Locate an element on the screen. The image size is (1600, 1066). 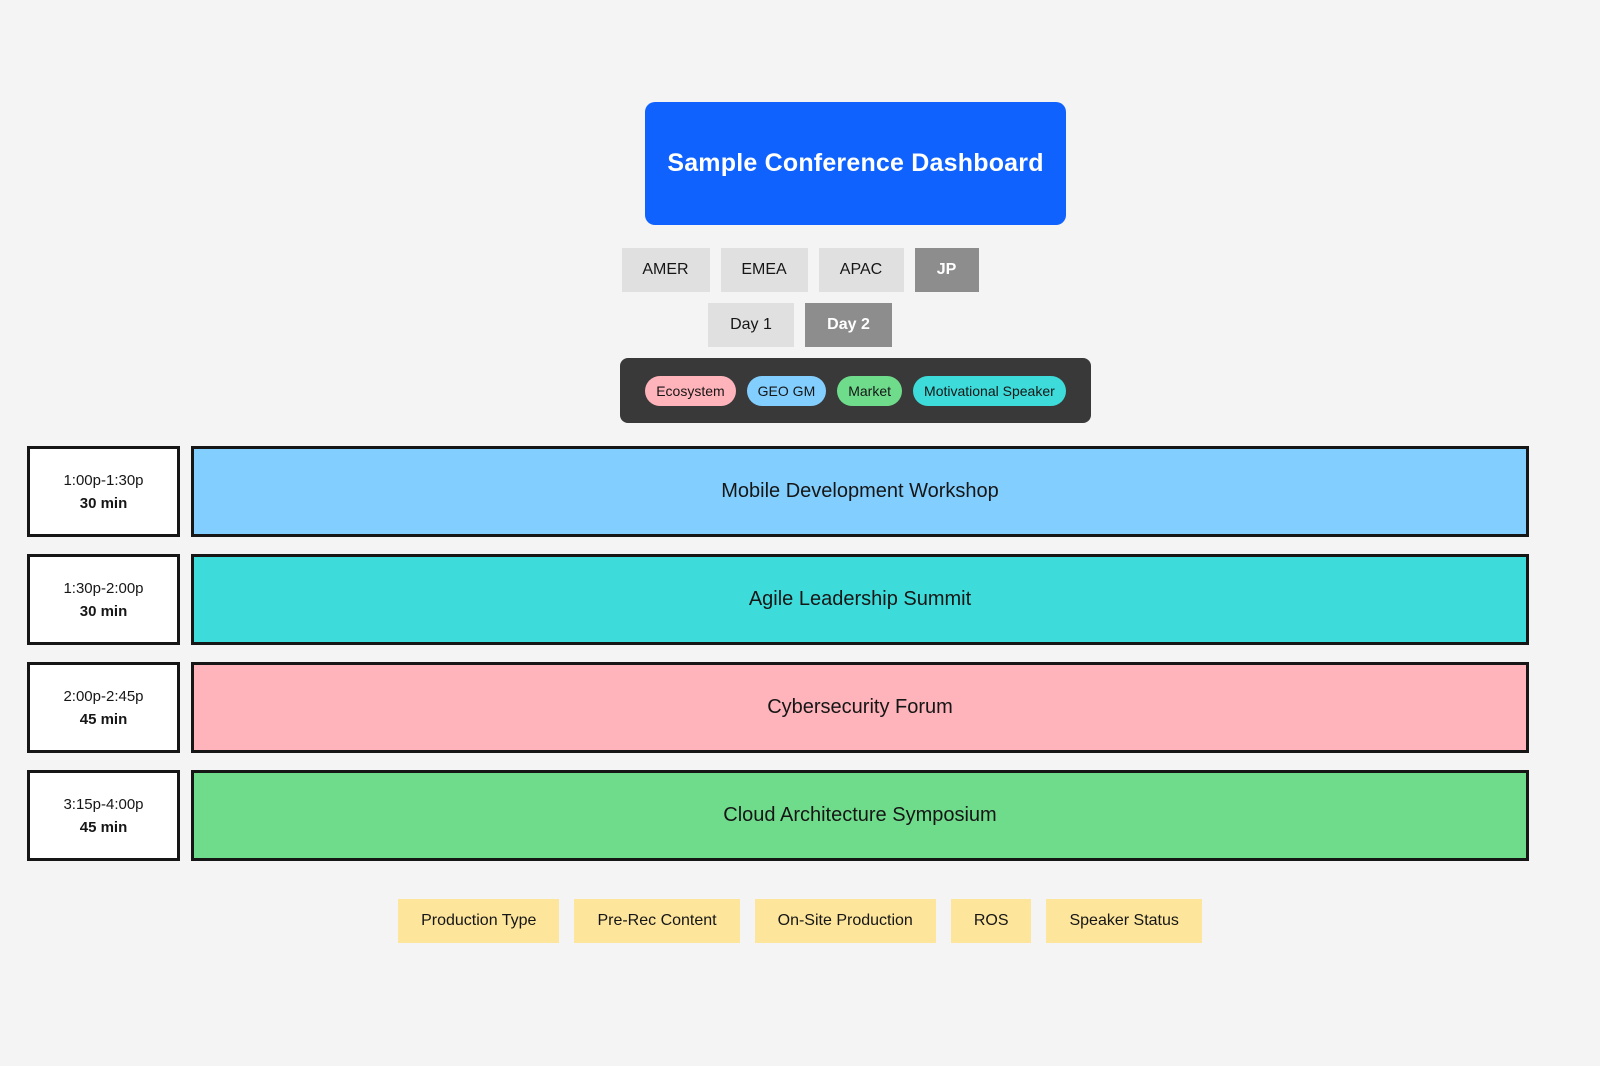
session-block: Agile Leadership Summit is located at coordinates (860, 599).